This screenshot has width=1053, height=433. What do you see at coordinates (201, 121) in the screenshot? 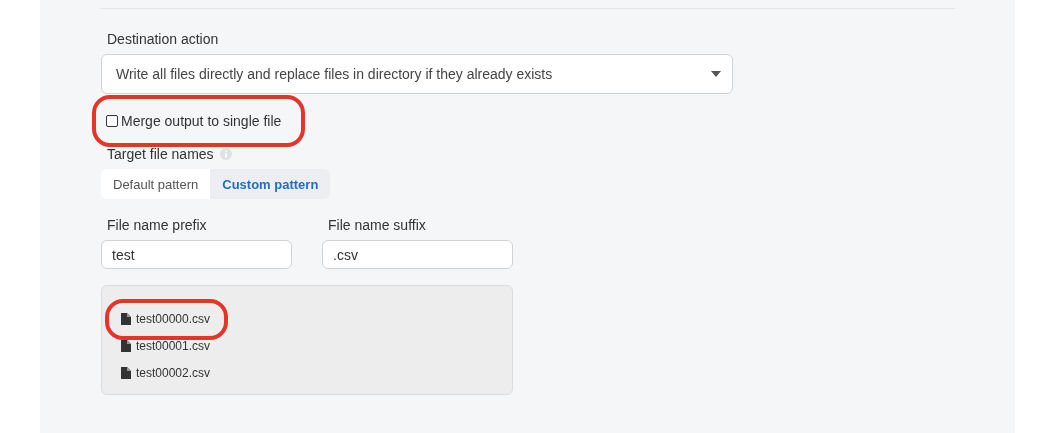
I see `checkbox-label: Merge output to single file` at bounding box center [201, 121].